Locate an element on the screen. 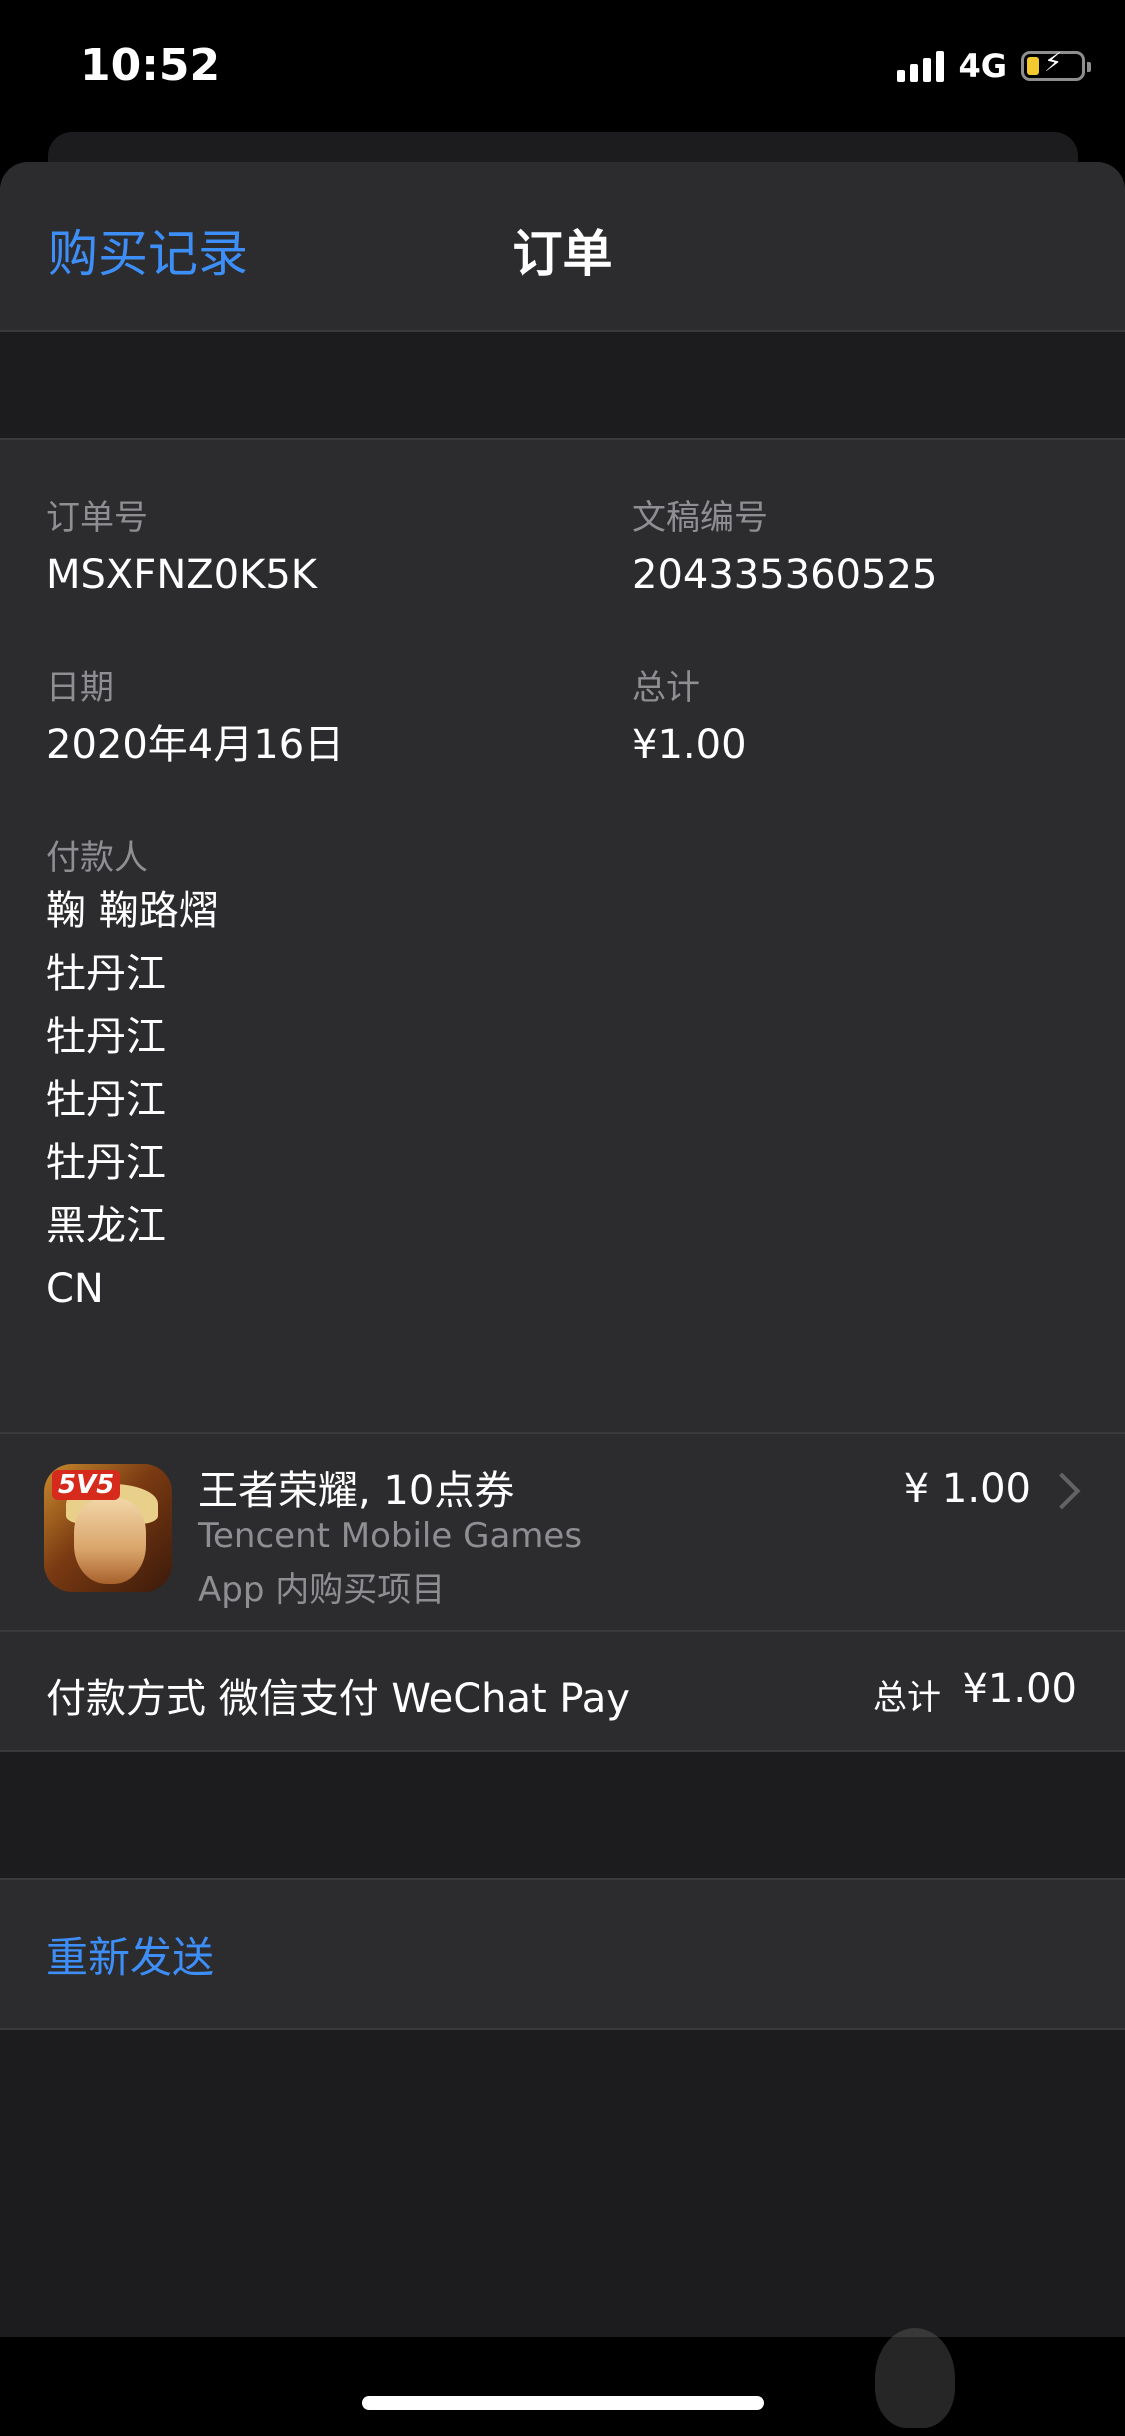 This screenshot has height=2436, width=1125. item-type: App 内购买项目 is located at coordinates (322, 1590).